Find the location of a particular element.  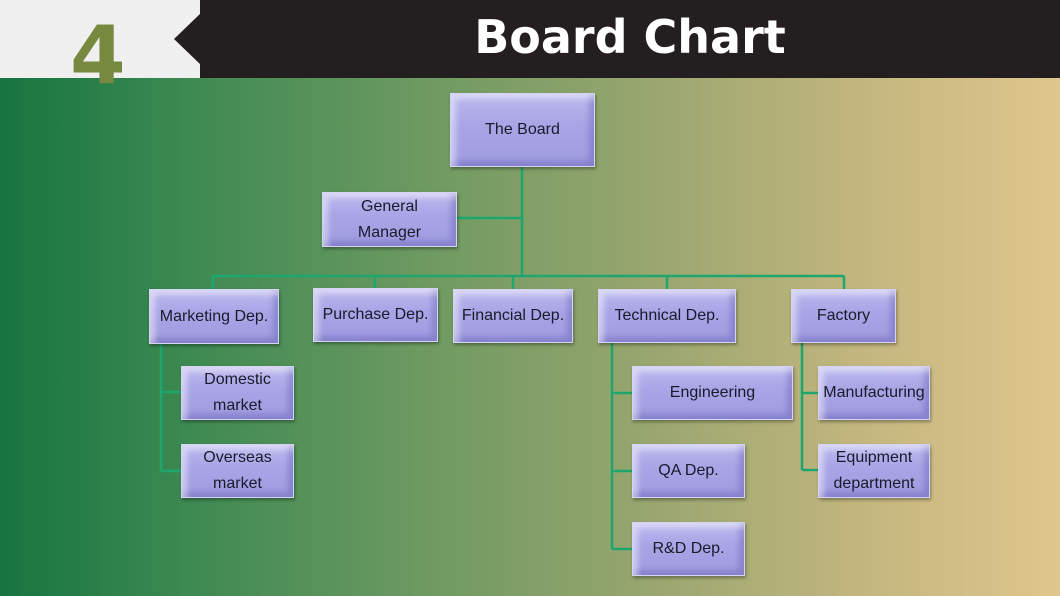

node-manufacturing: Manufacturing is located at coordinates (874, 393).